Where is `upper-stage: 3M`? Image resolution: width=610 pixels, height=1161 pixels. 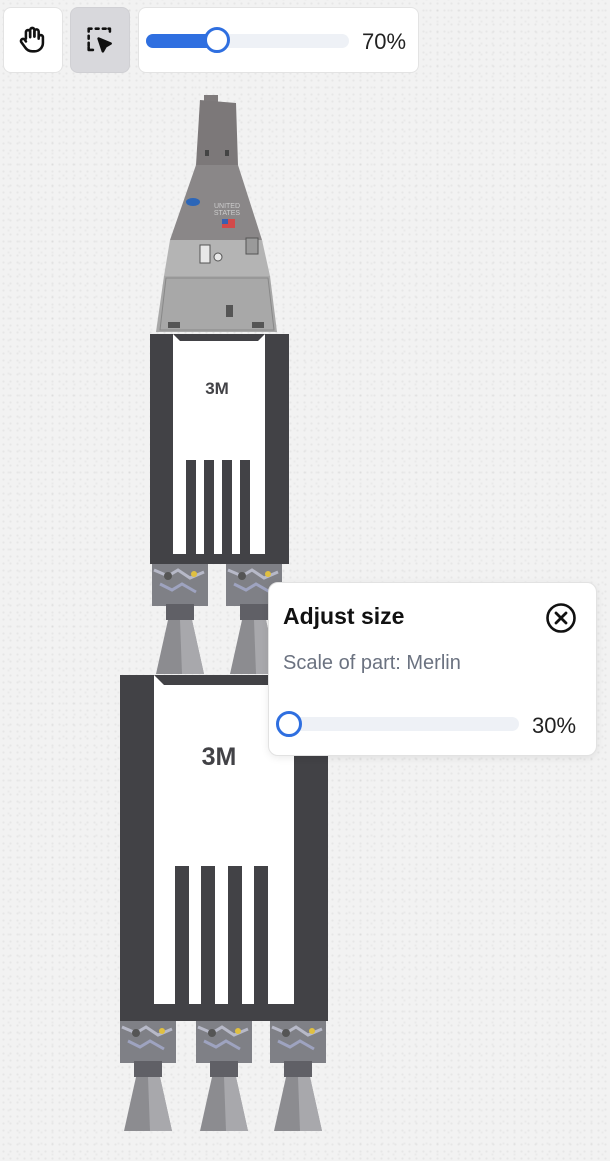 upper-stage: 3M is located at coordinates (219, 449).